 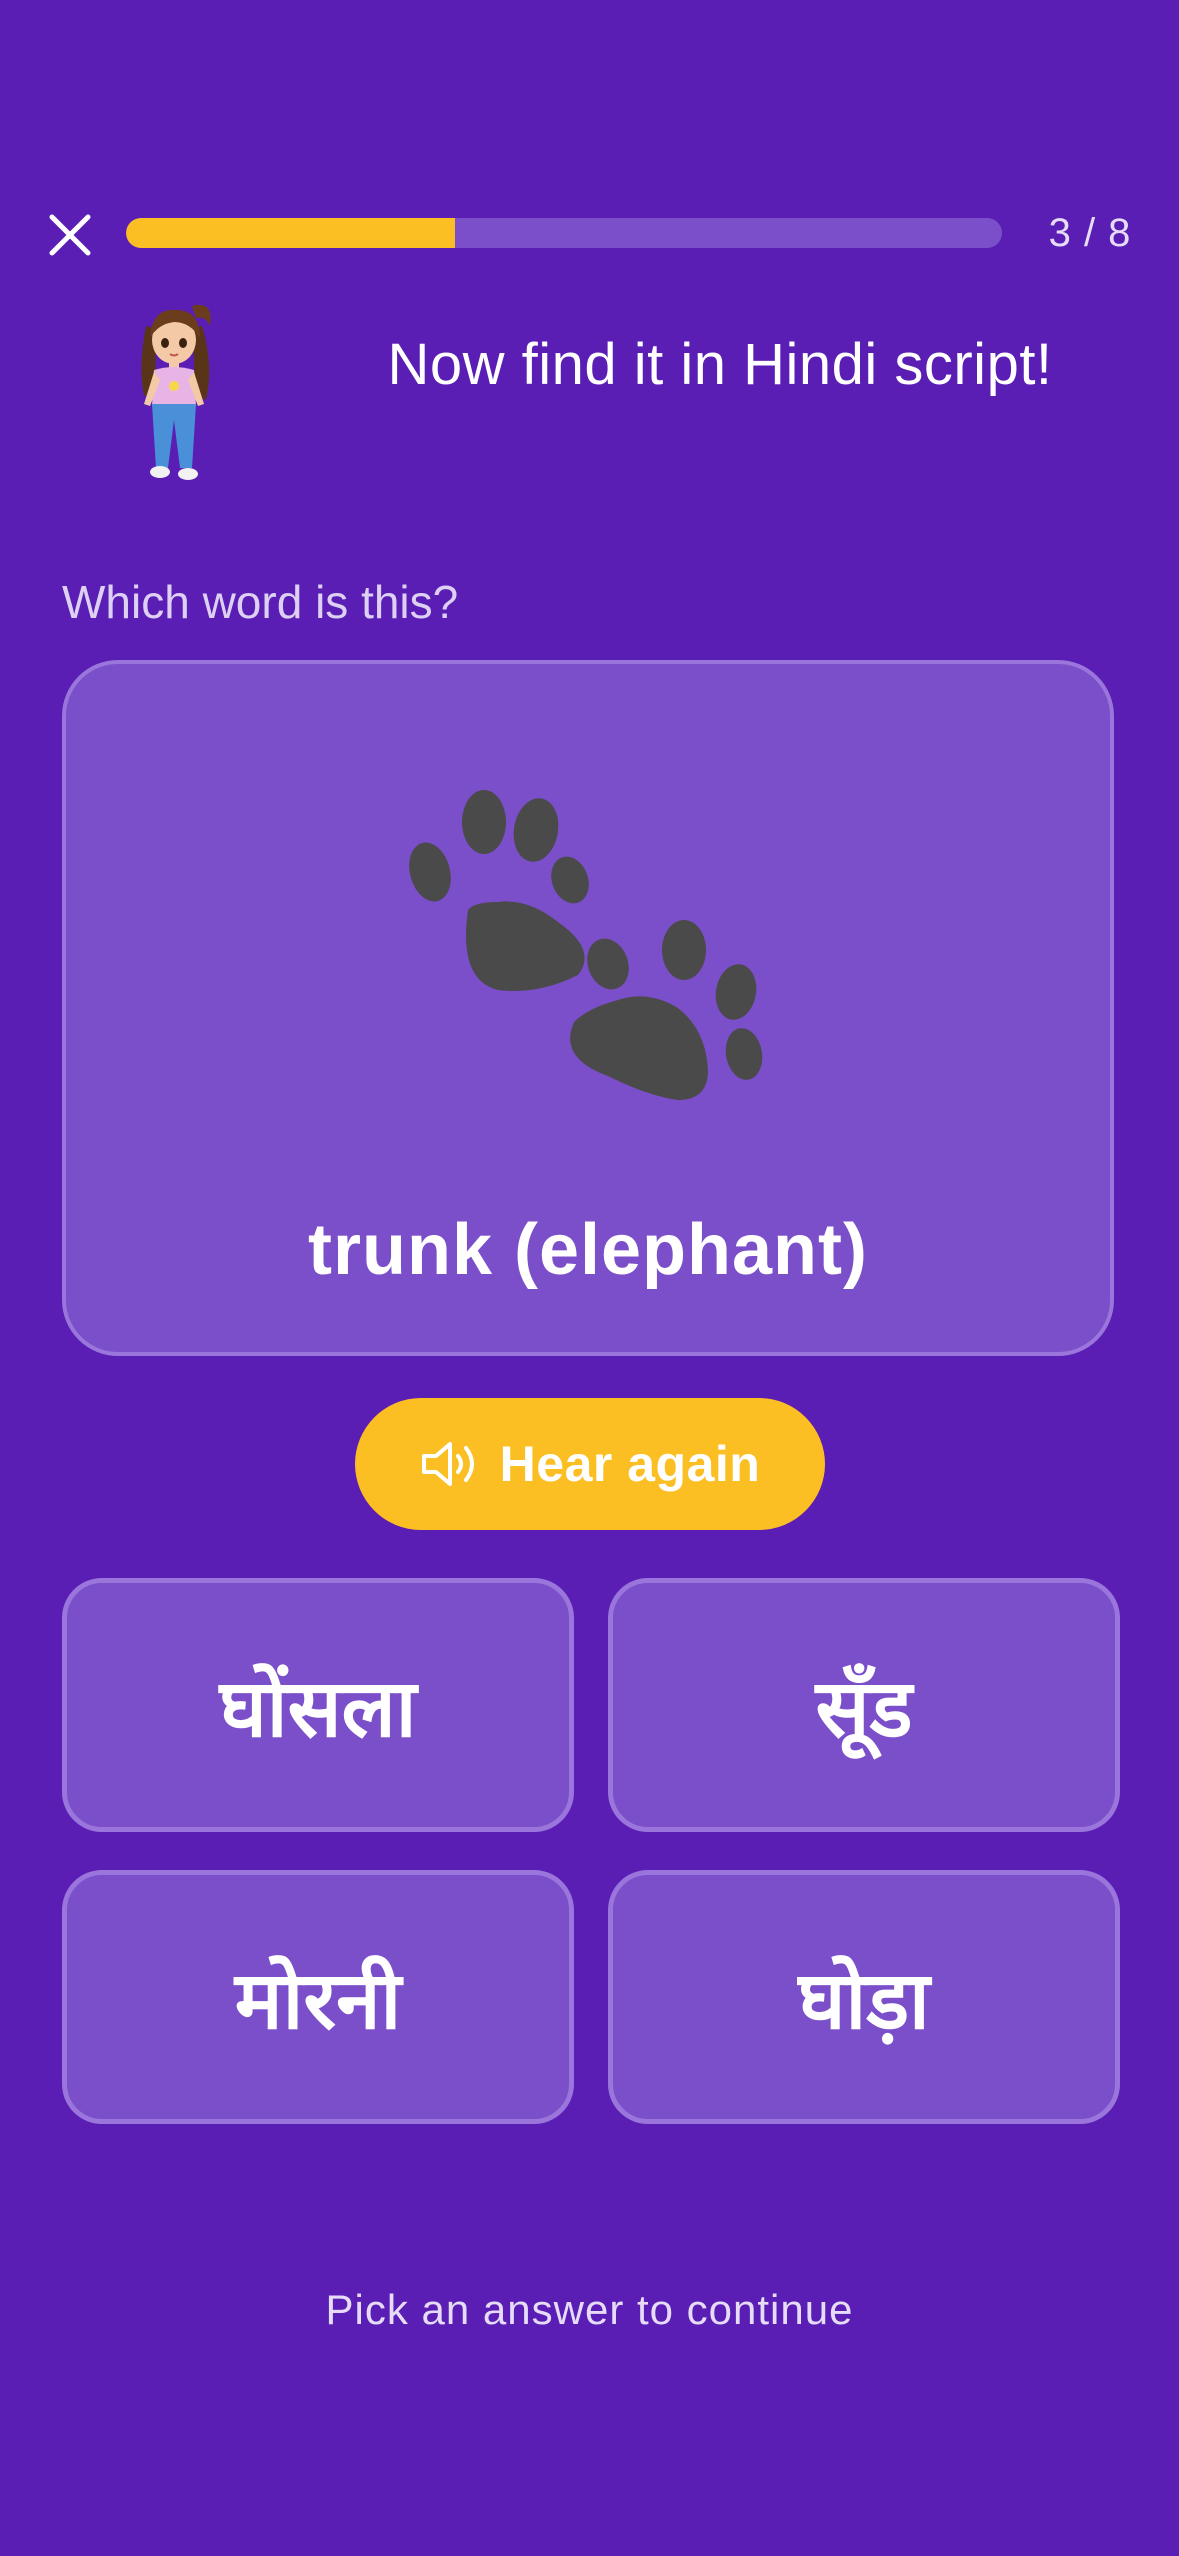 What do you see at coordinates (586, 945) in the screenshot?
I see `paw-prints-icon` at bounding box center [586, 945].